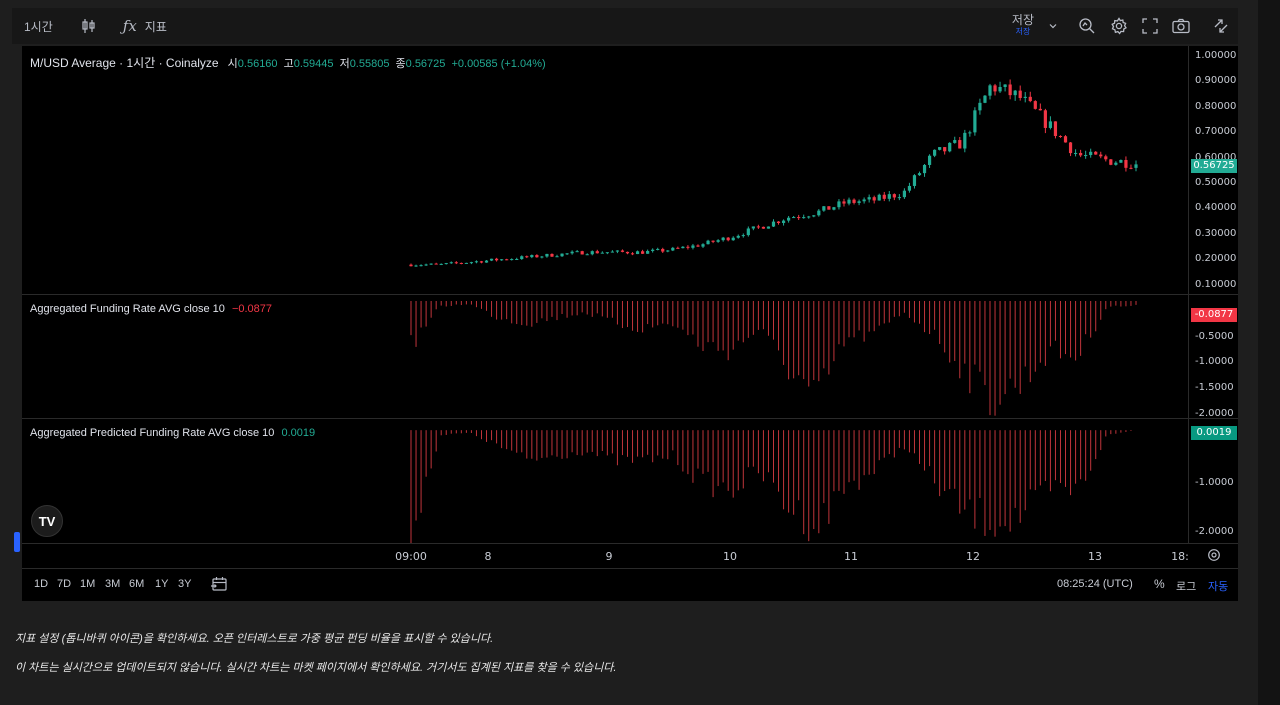 This screenshot has width=1280, height=705. What do you see at coordinates (973, 556) in the screenshot?
I see `time-tick: 12` at bounding box center [973, 556].